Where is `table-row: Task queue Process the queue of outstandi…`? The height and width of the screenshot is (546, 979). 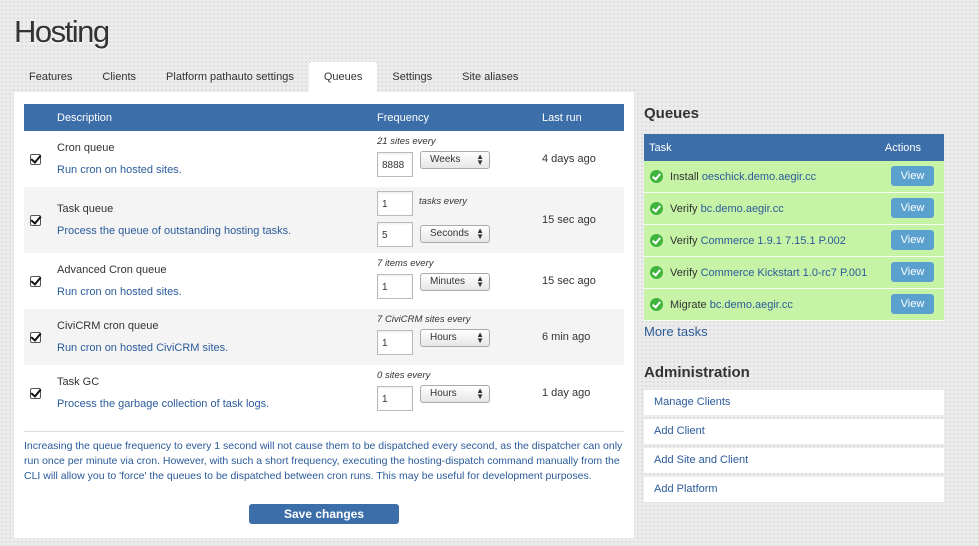 table-row: Task queue Process the queue of outstandi… is located at coordinates (324, 220).